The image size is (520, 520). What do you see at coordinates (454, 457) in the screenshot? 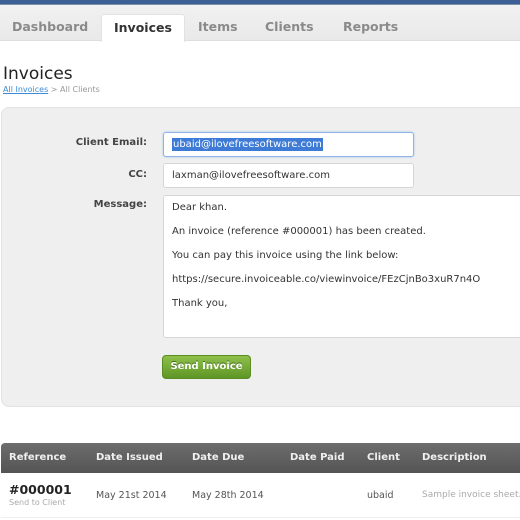
I see `column-header-description: Description` at bounding box center [454, 457].